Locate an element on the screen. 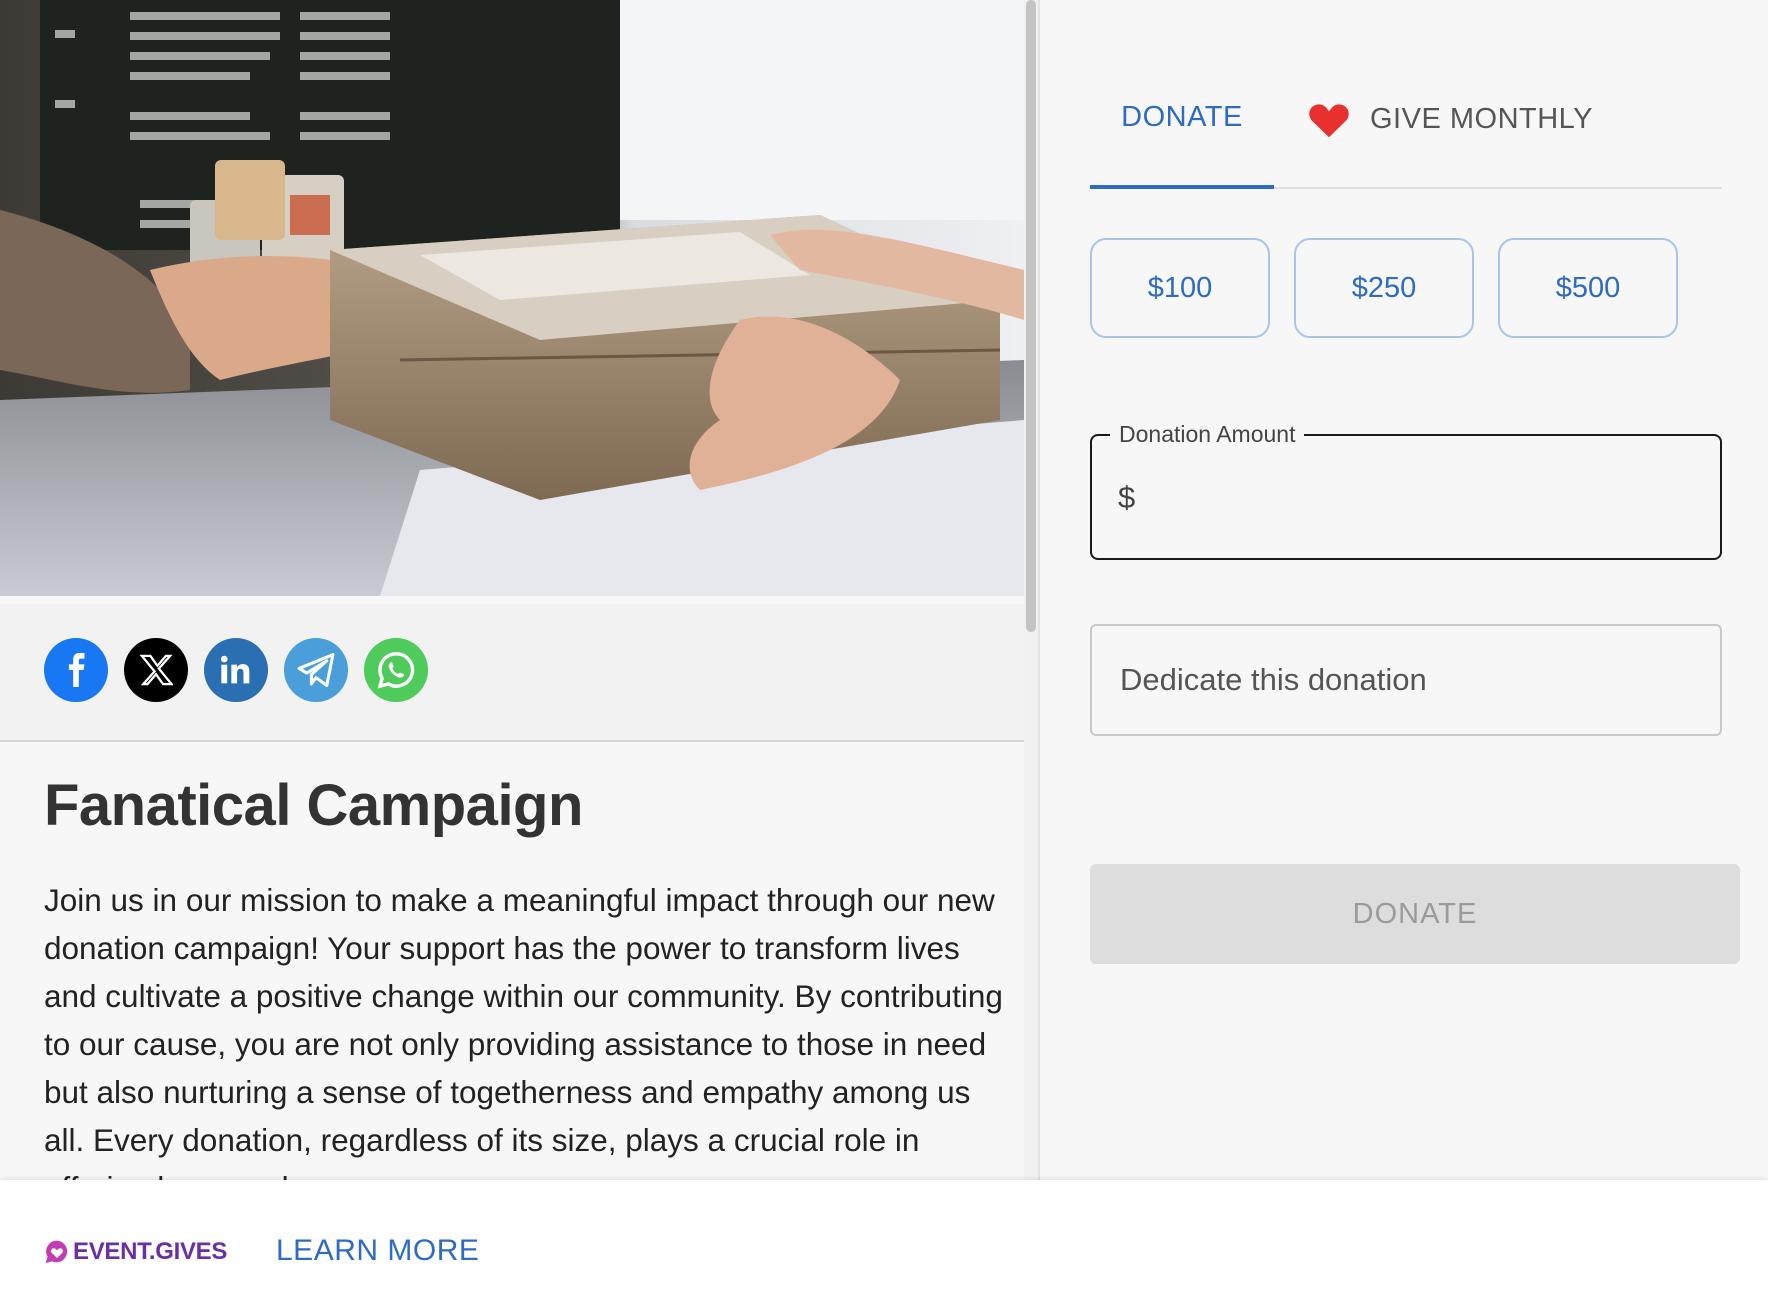 The width and height of the screenshot is (1768, 1312). donation-amount-input is located at coordinates (1422, 498).